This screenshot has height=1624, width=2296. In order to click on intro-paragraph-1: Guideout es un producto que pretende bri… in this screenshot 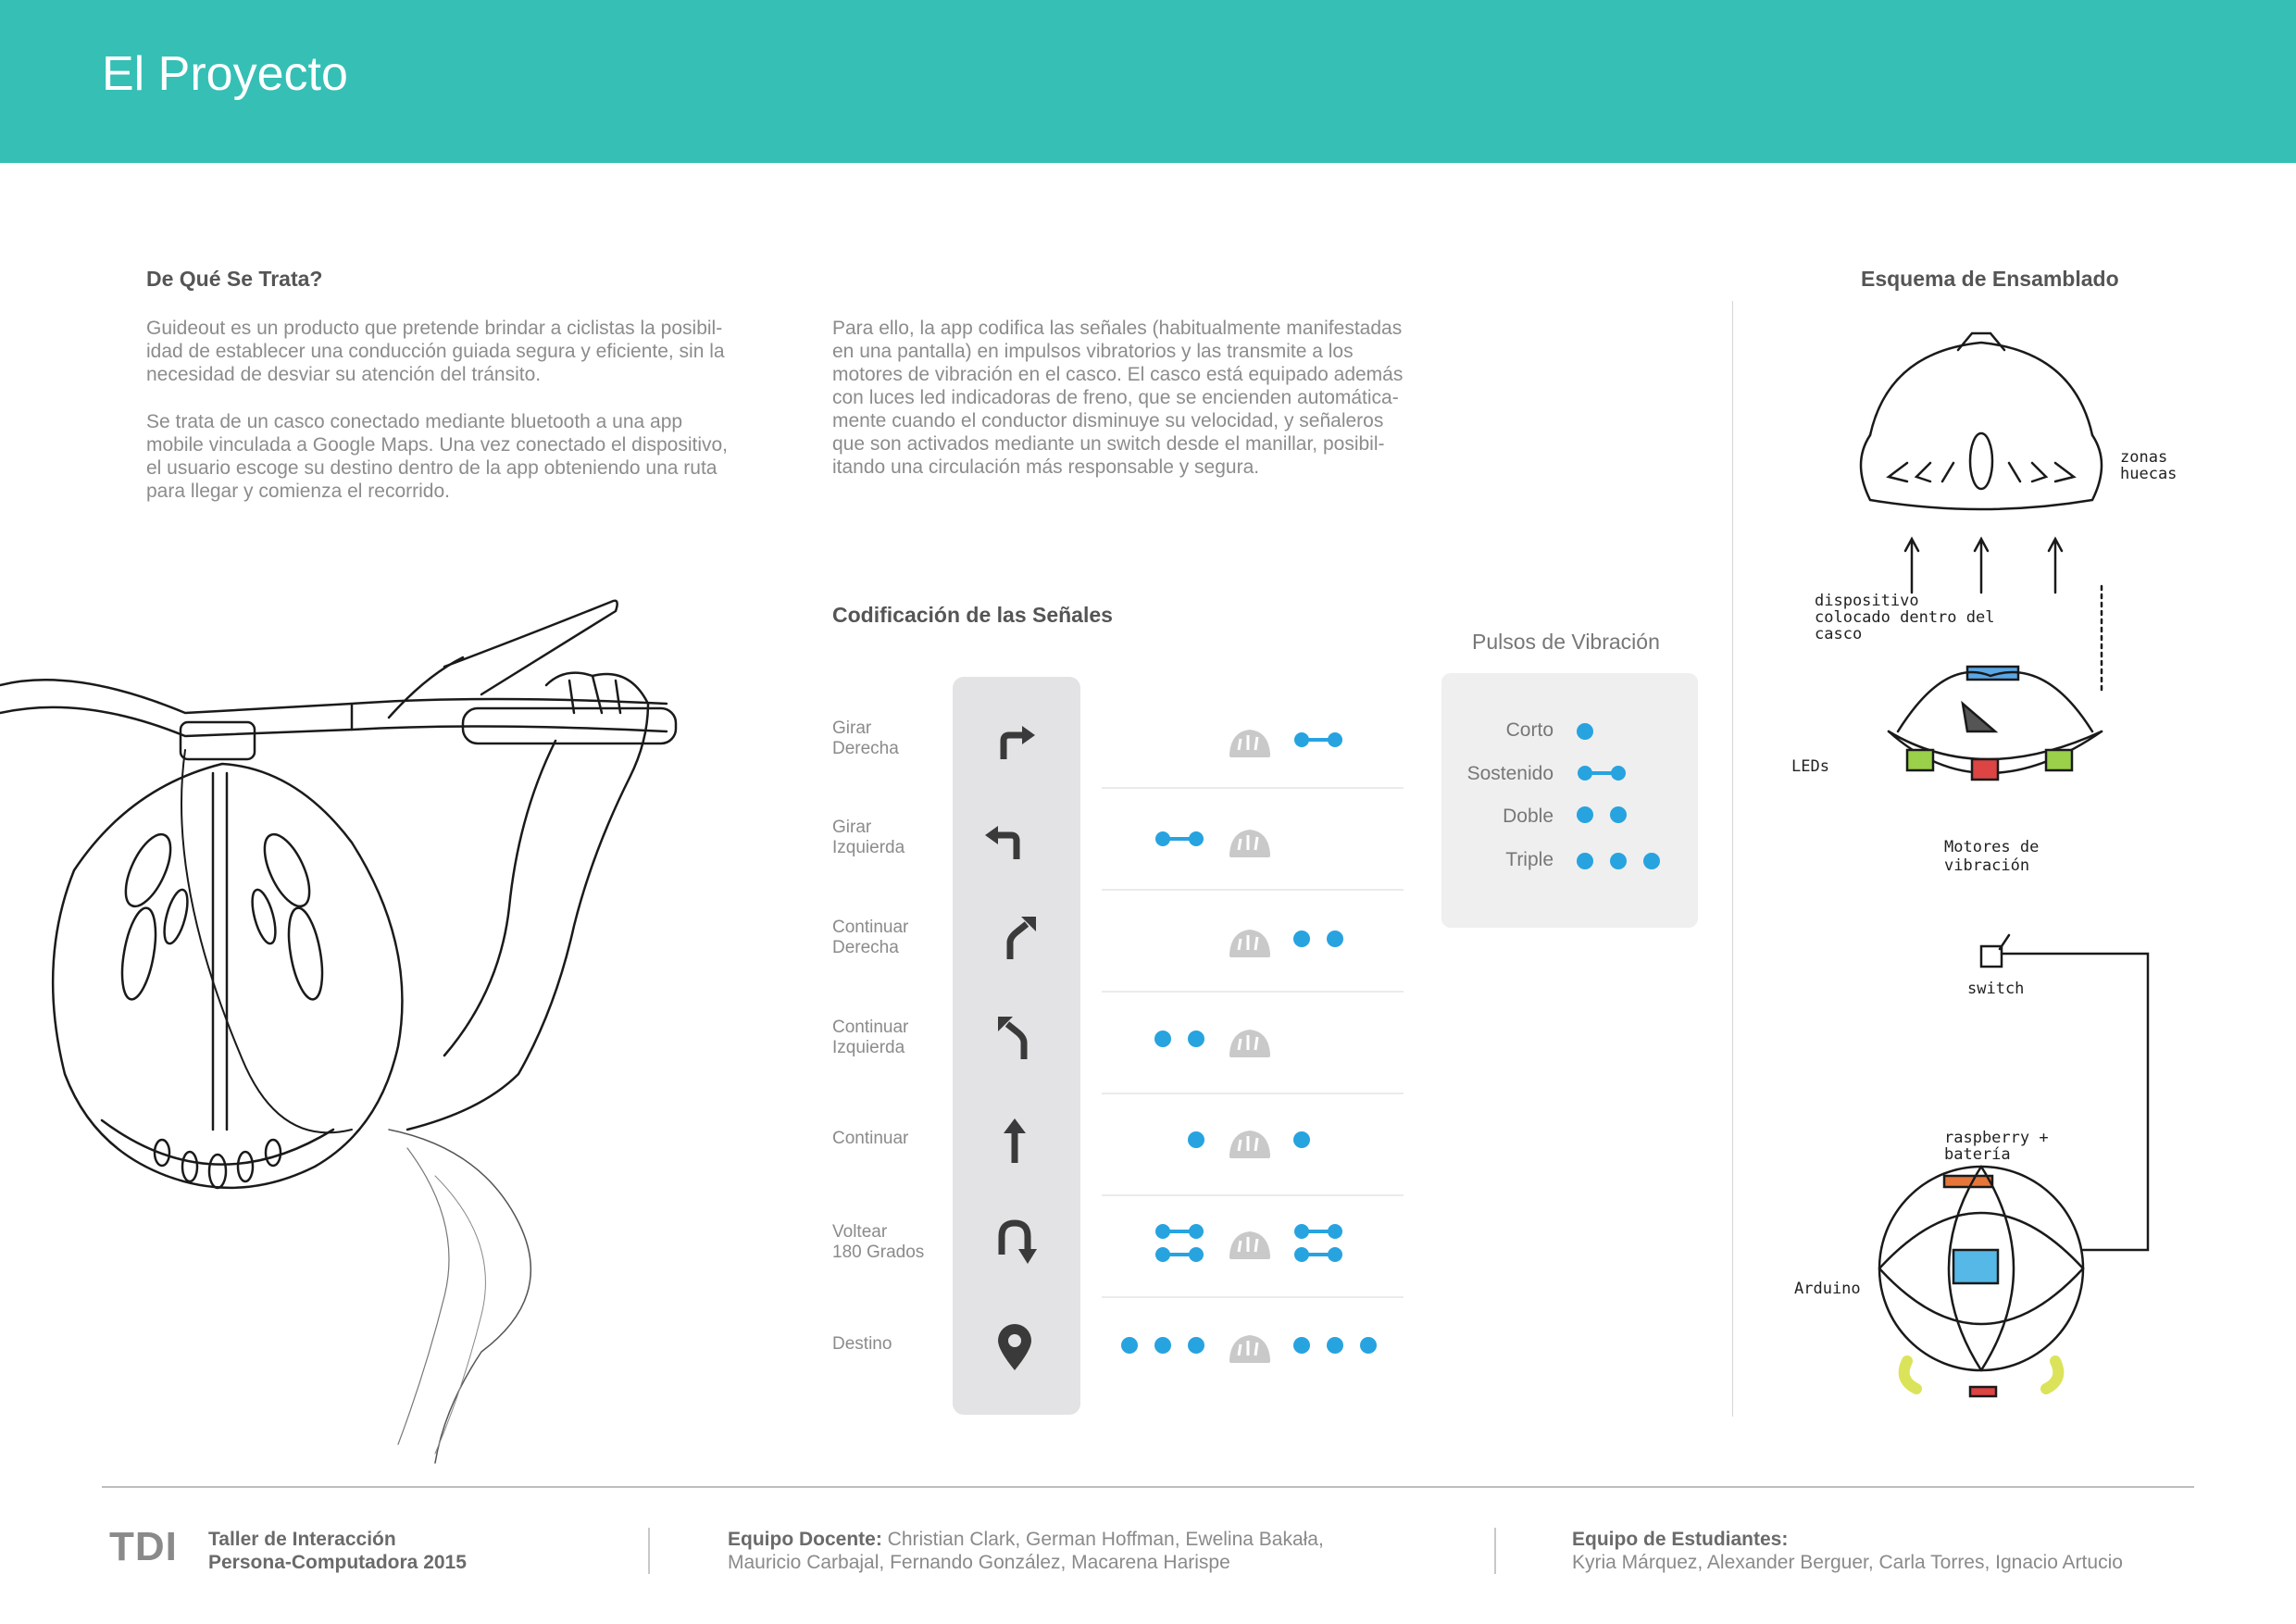, I will do `click(435, 351)`.